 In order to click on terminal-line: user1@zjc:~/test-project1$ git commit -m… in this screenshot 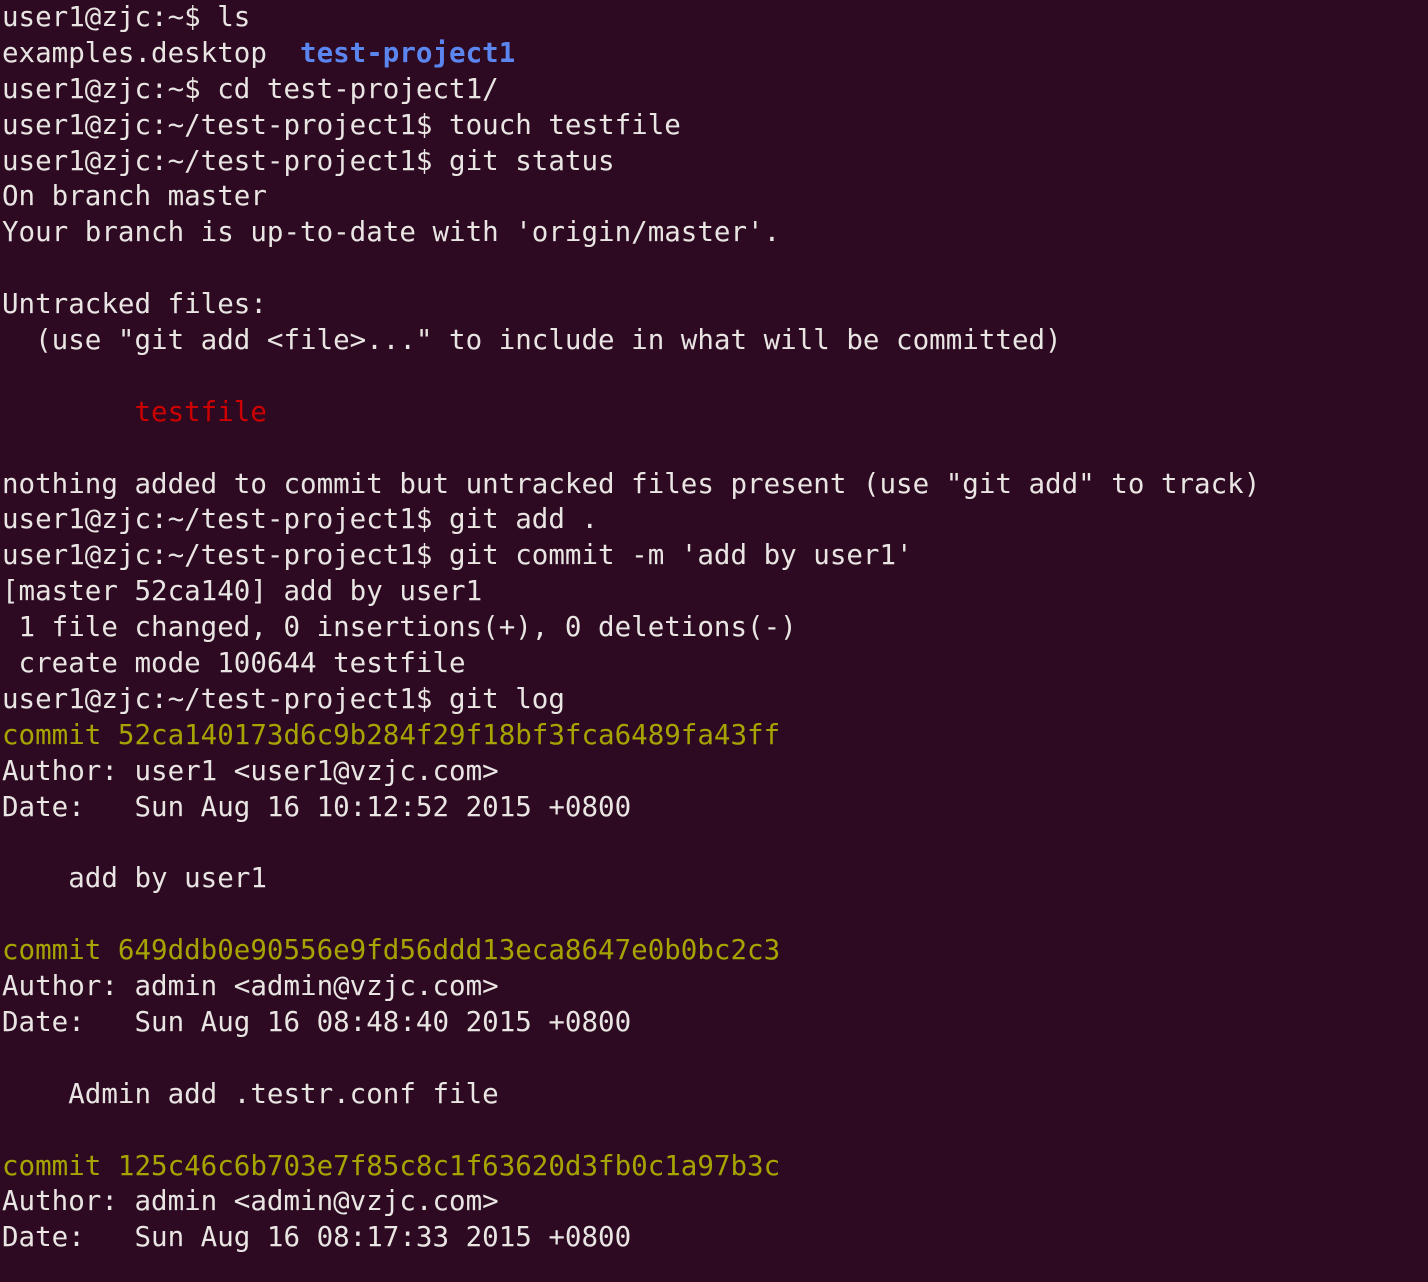, I will do `click(715, 556)`.